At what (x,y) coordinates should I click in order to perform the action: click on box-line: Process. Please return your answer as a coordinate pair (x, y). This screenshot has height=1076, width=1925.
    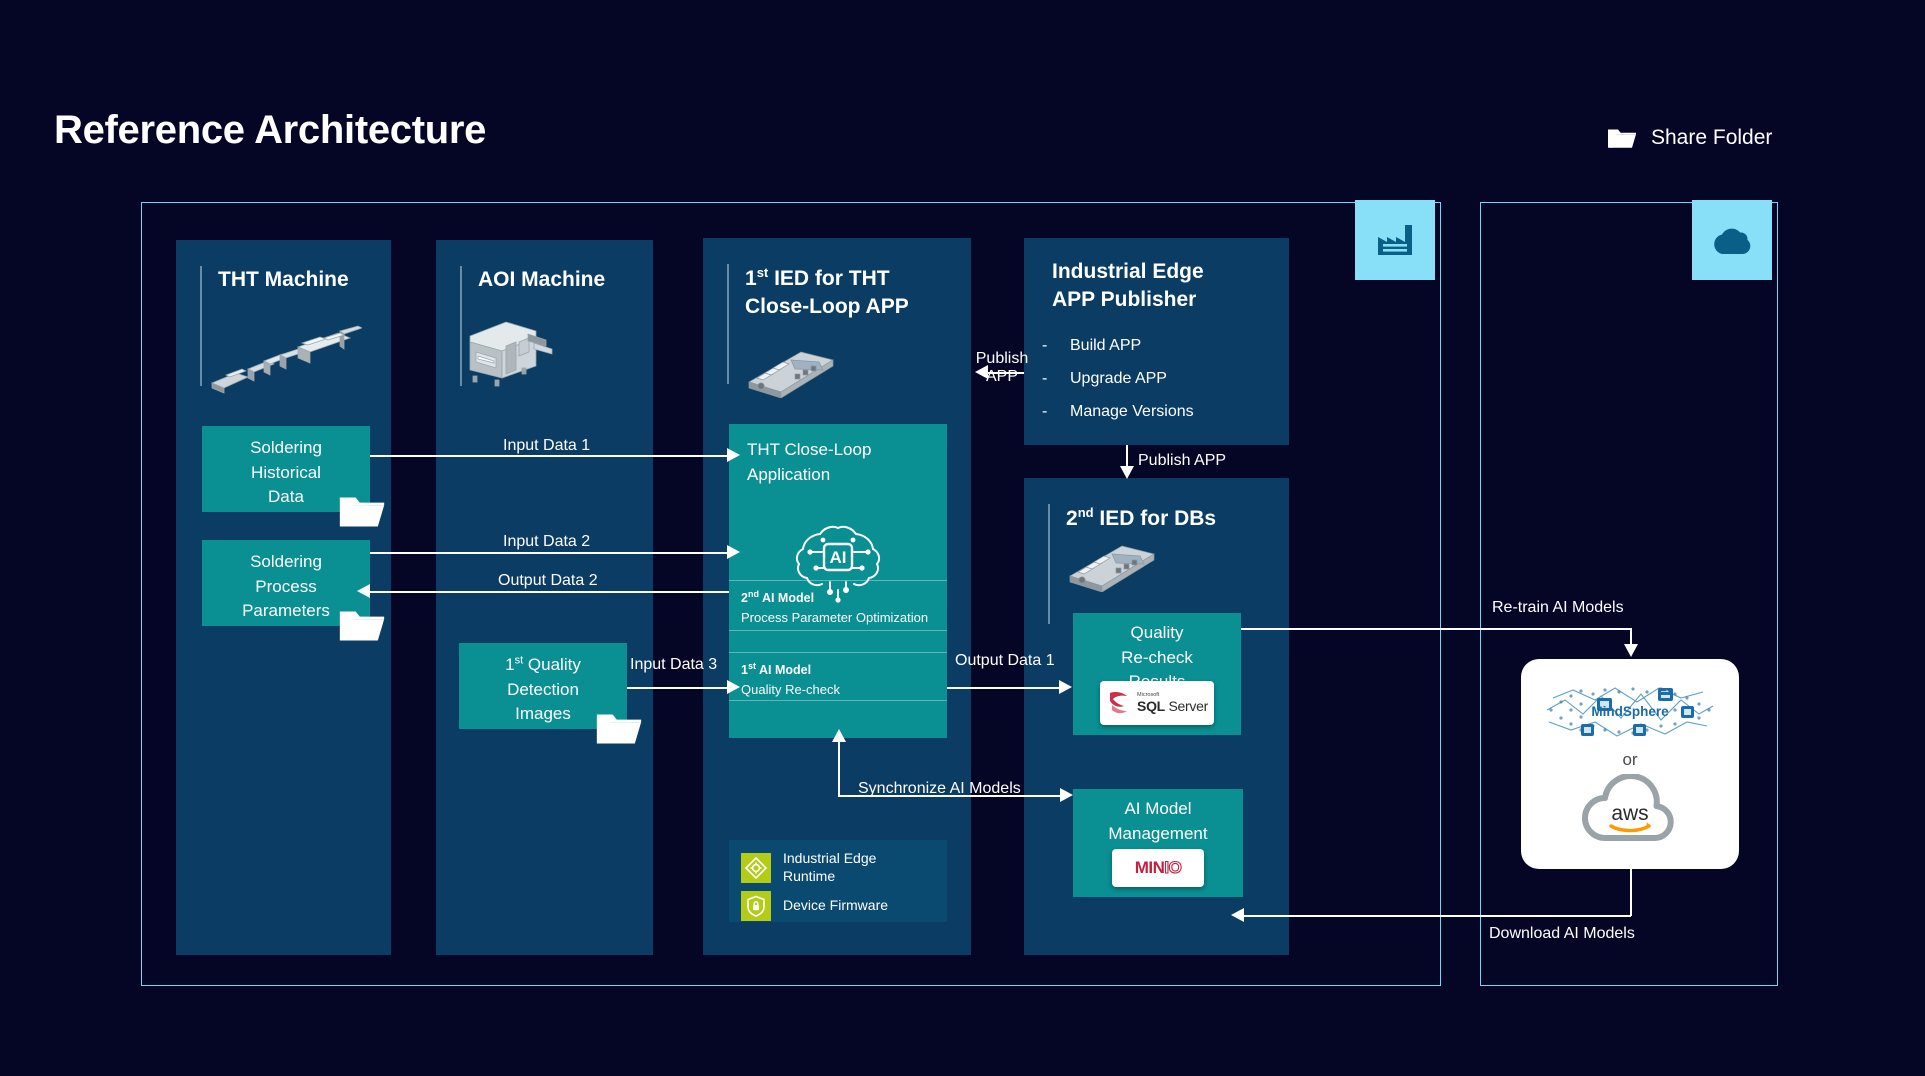
    Looking at the image, I should click on (286, 586).